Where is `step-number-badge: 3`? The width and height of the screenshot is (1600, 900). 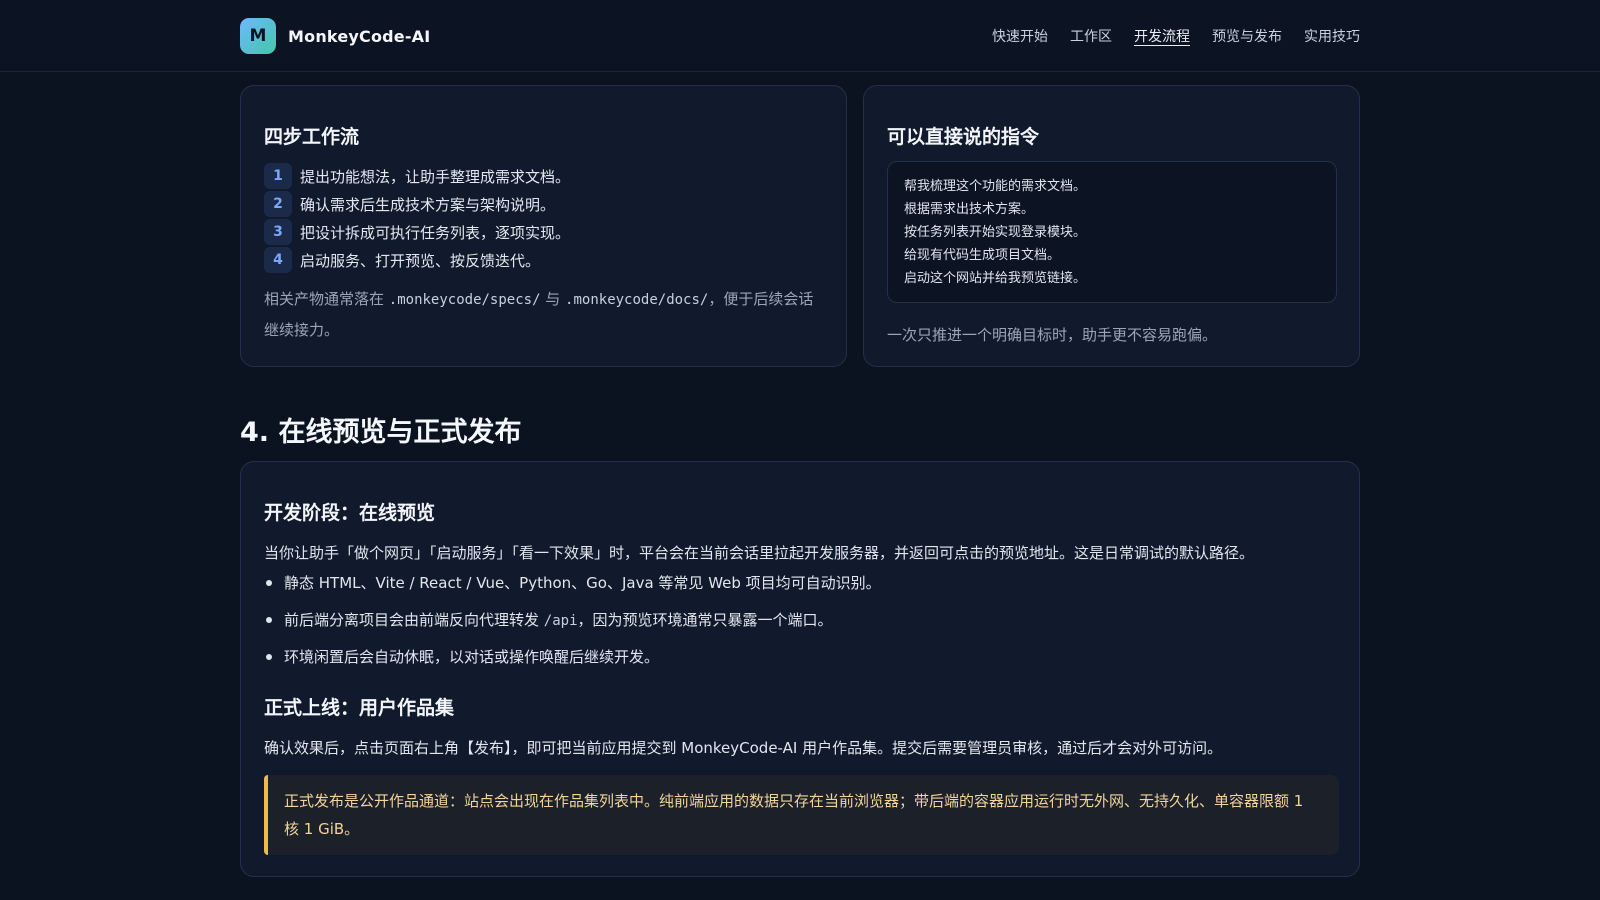 step-number-badge: 3 is located at coordinates (278, 232).